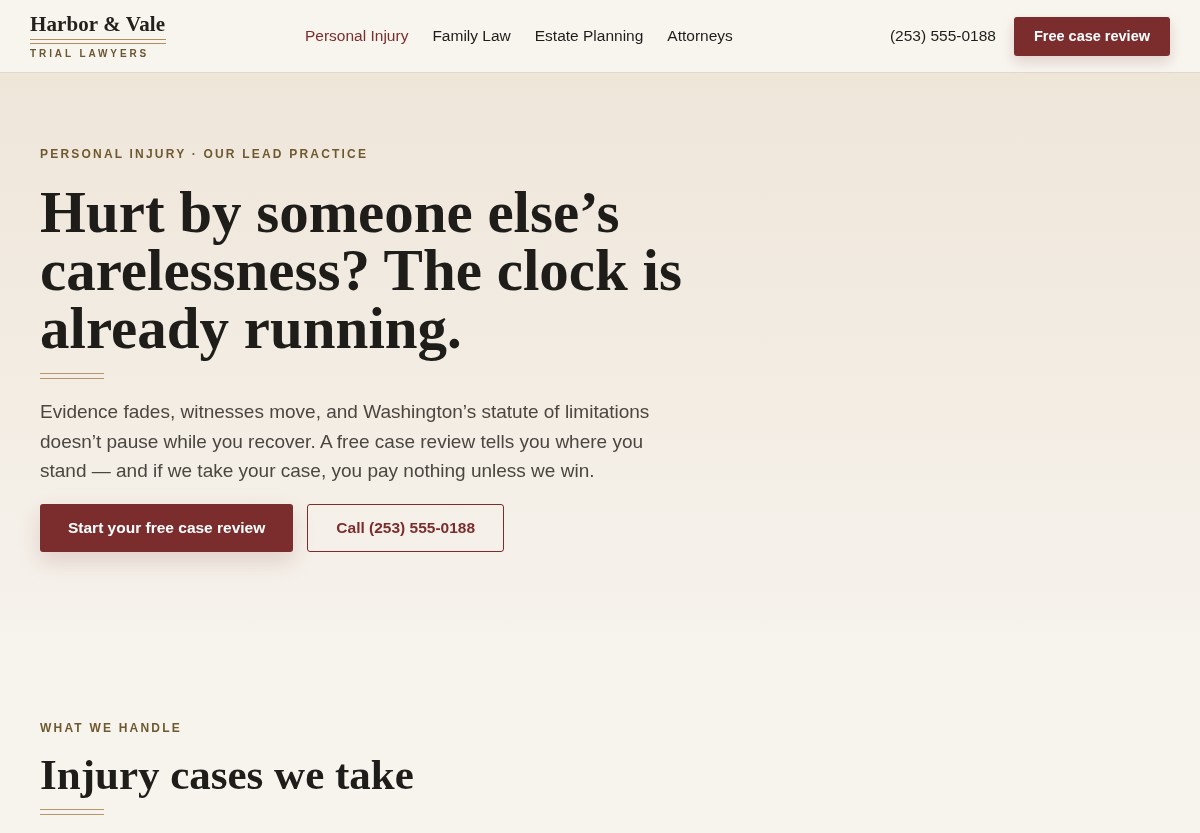 Image resolution: width=1200 pixels, height=833 pixels. I want to click on logo-wordmark: Harbor & Vale, so click(98, 24).